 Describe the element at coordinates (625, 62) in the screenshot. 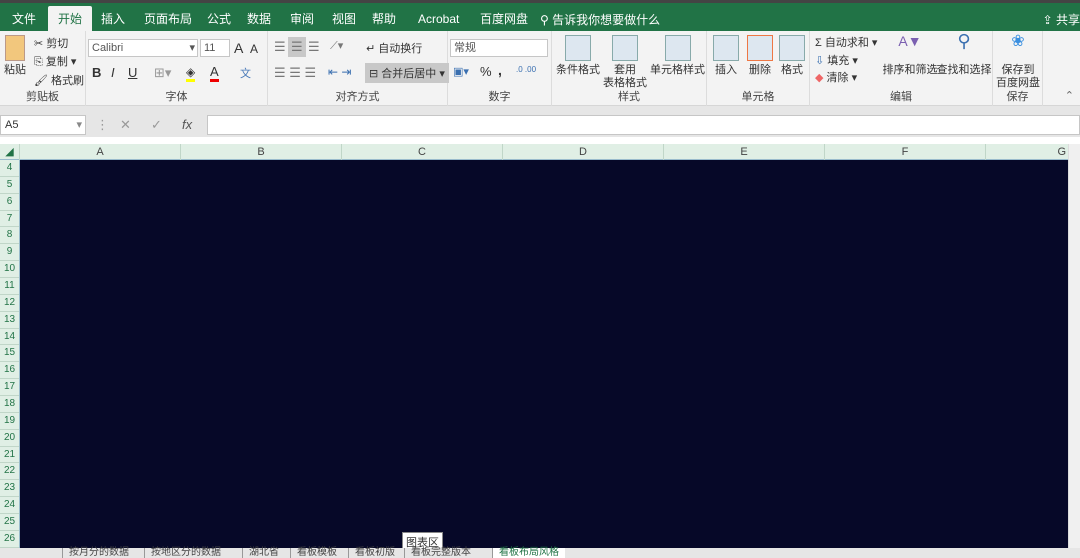

I see `format-as-table-button: 套用 表格格式` at that location.